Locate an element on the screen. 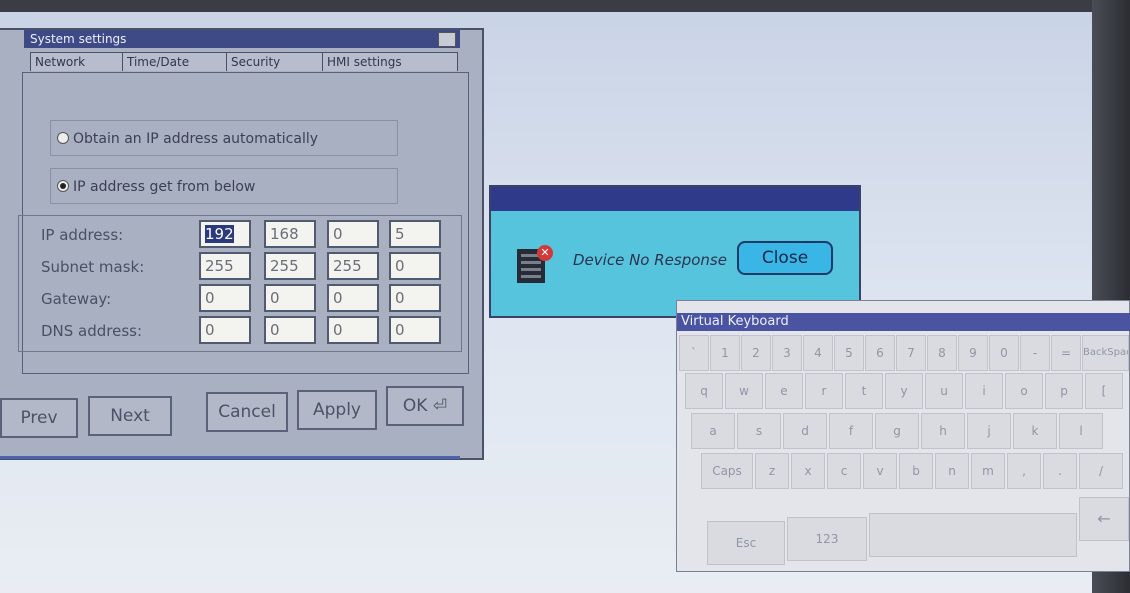 This screenshot has height=593, width=1130. cancel-button: Cancel is located at coordinates (247, 412).